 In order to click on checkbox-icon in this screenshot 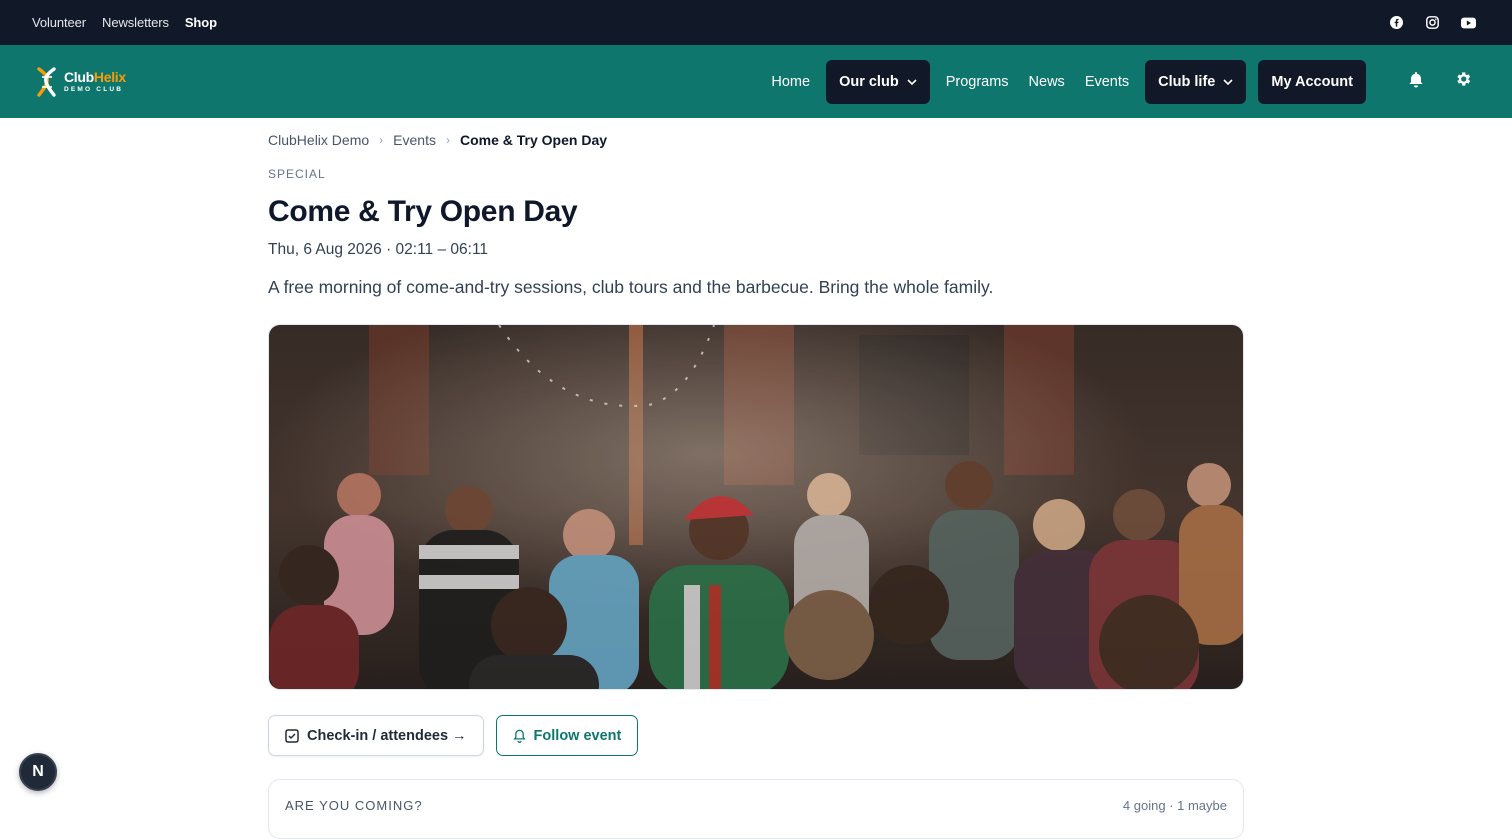, I will do `click(292, 735)`.